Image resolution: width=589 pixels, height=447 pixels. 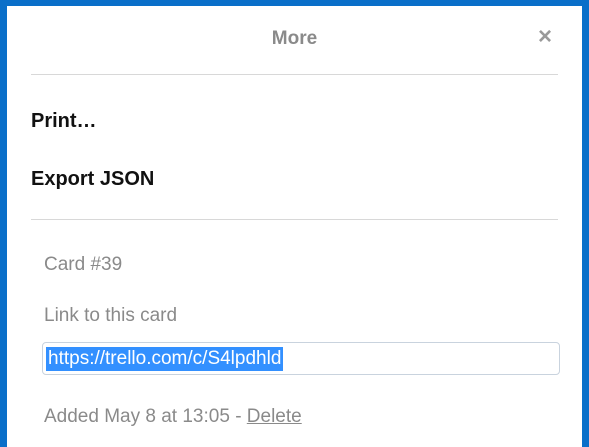 What do you see at coordinates (294, 38) in the screenshot?
I see `popover-title: More` at bounding box center [294, 38].